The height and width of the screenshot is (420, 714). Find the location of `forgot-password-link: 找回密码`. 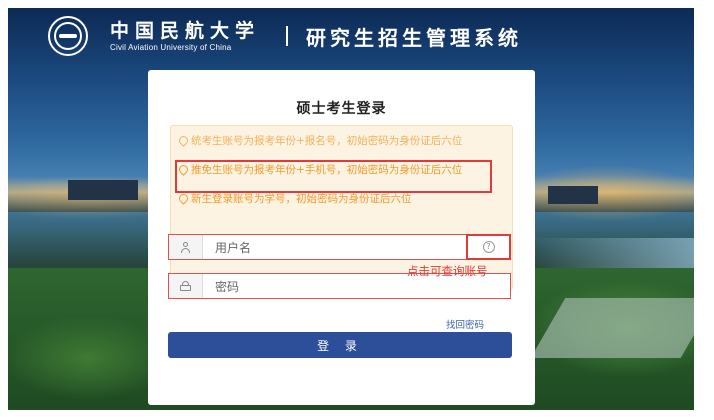

forgot-password-link: 找回密码 is located at coordinates (465, 324).